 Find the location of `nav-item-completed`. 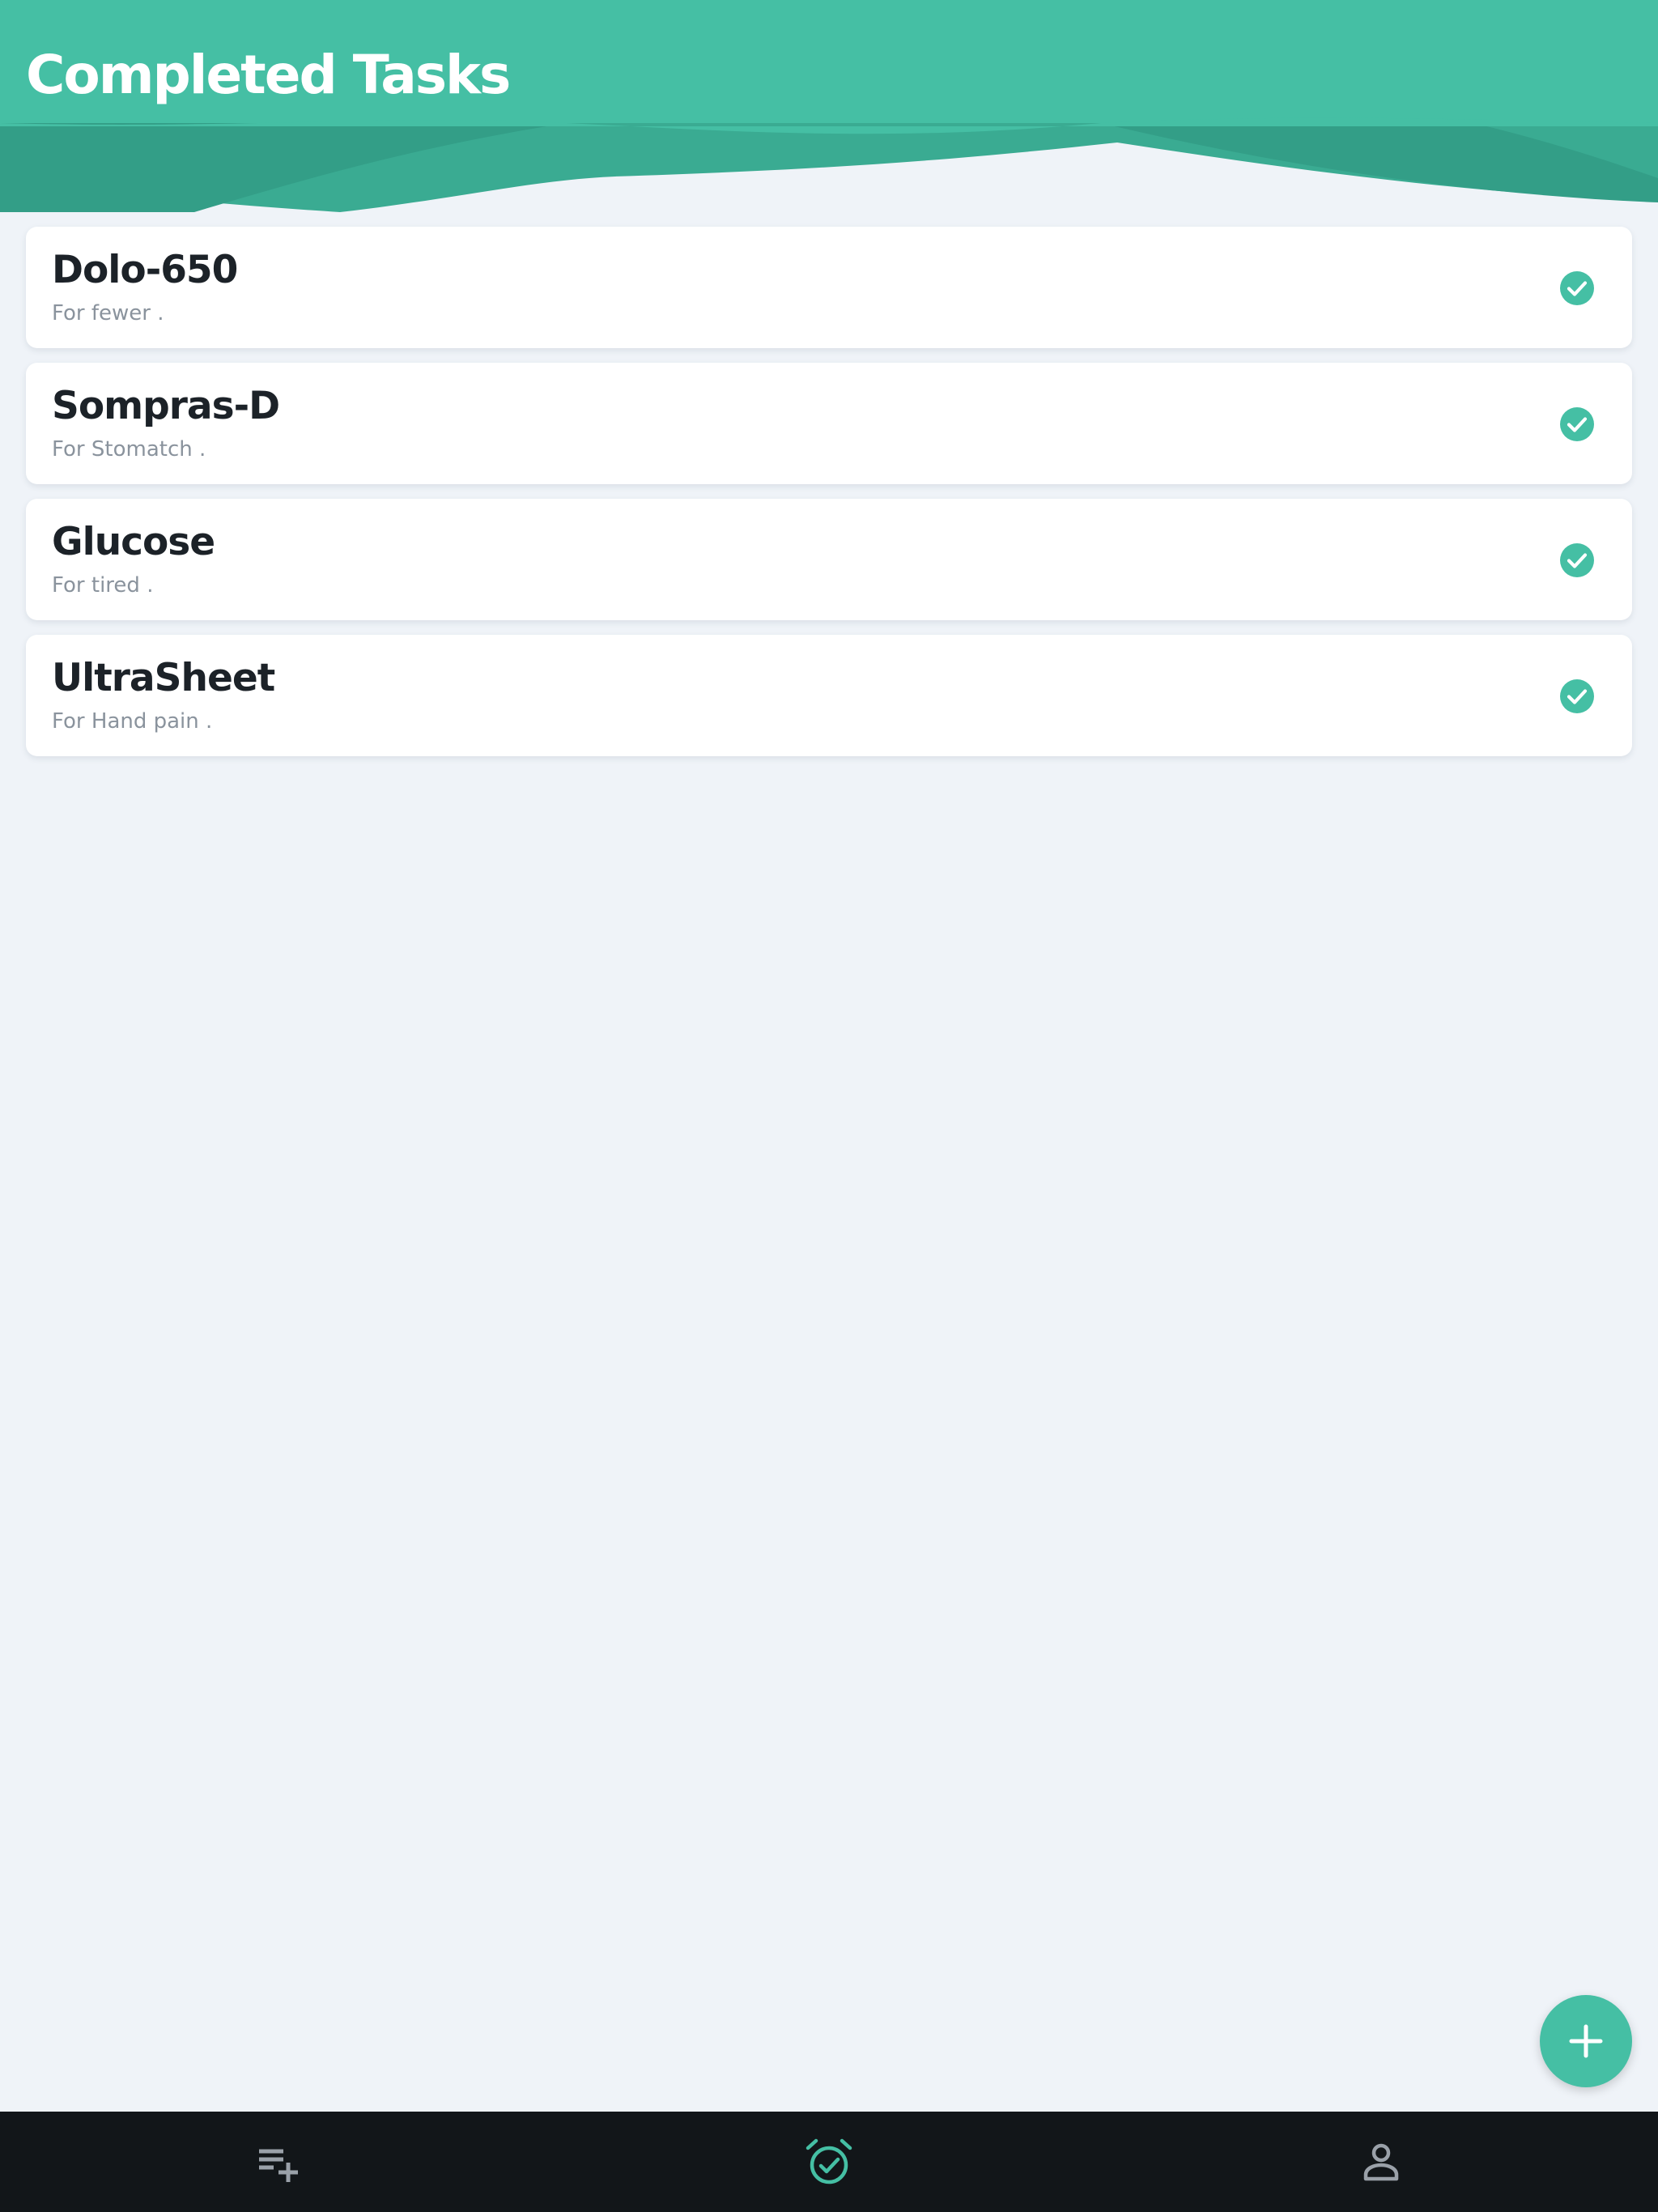

nav-item-completed is located at coordinates (829, 2163).